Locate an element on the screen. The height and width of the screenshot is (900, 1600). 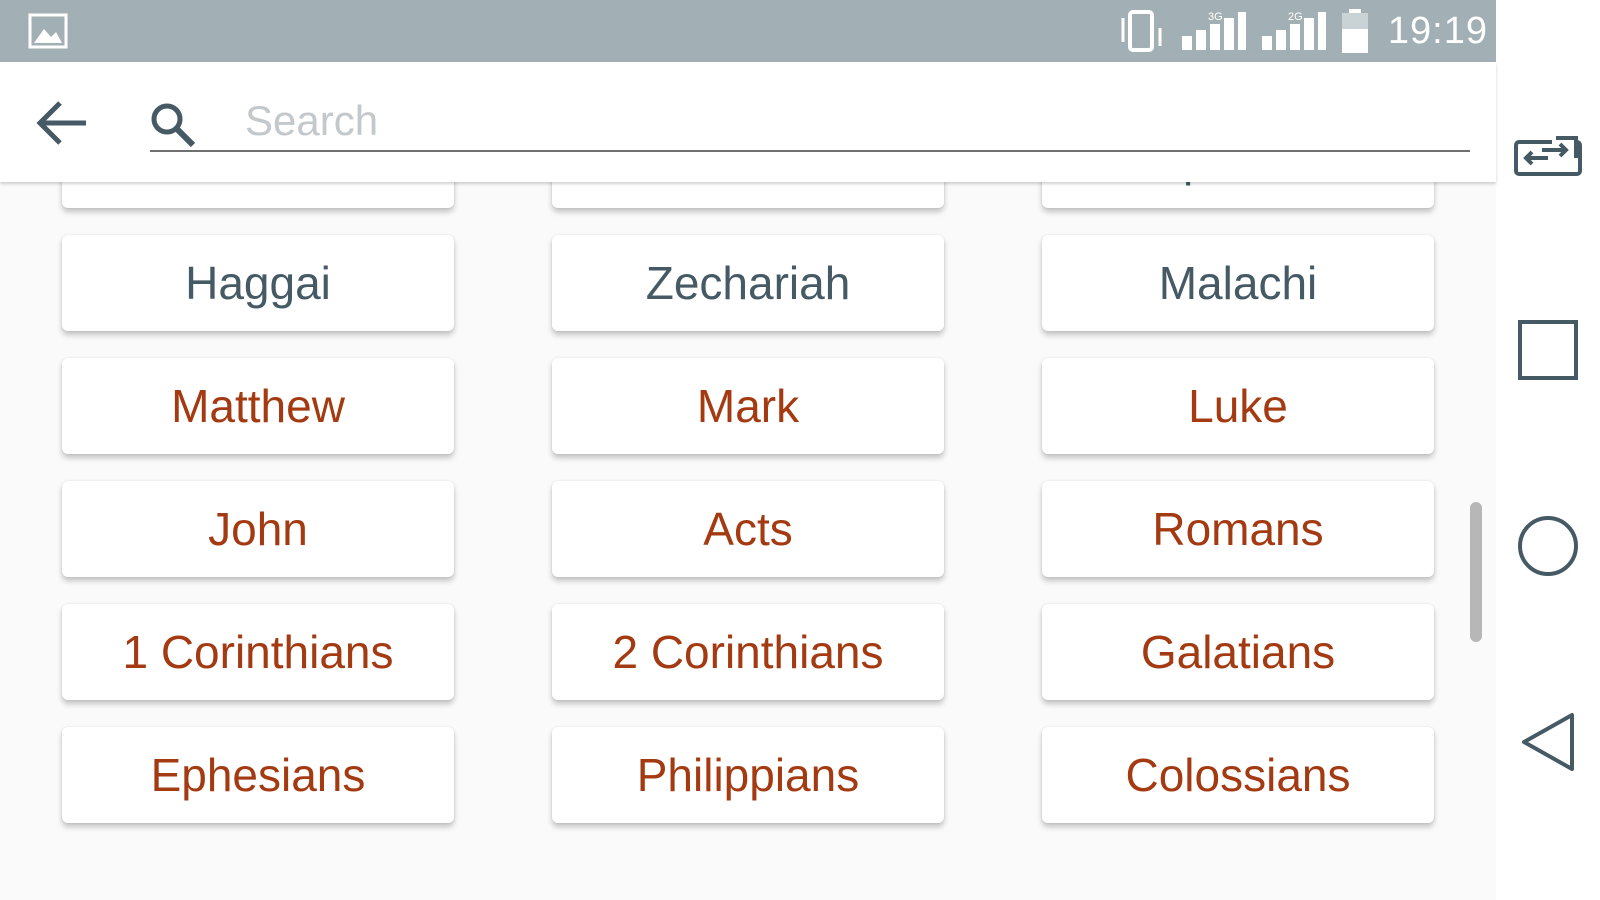
signal-2g-icon: 2G is located at coordinates (1293, 30).